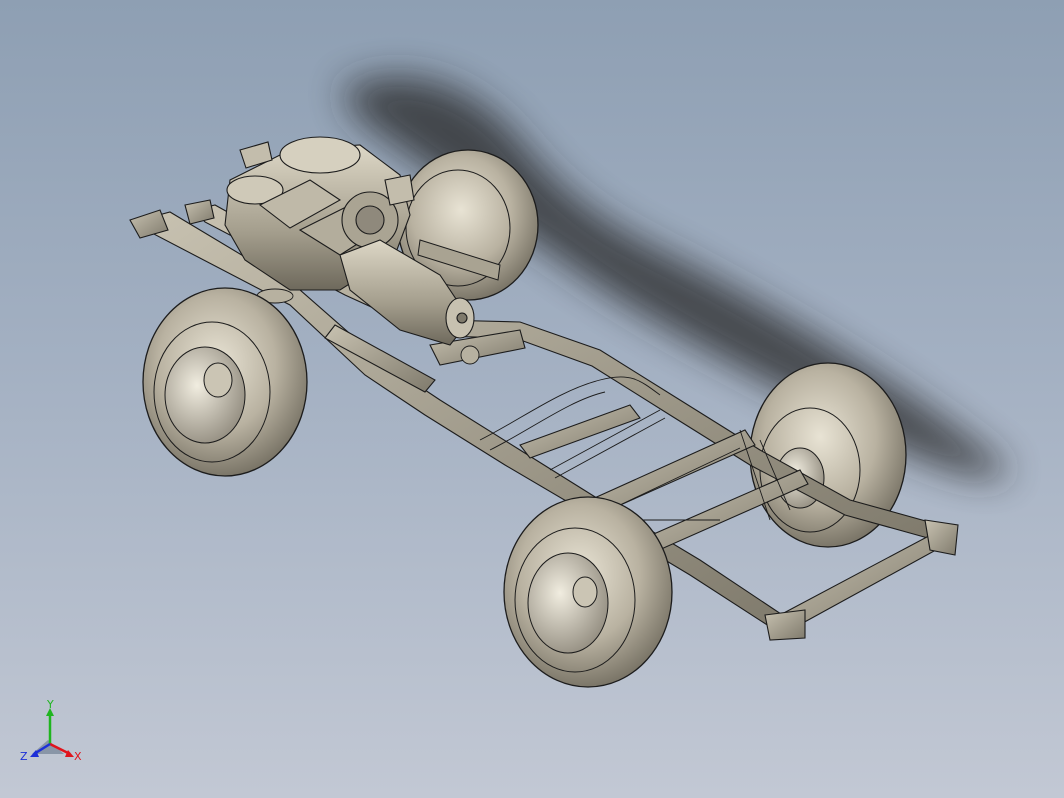 The width and height of the screenshot is (1064, 798). What do you see at coordinates (225, 382) in the screenshot?
I see `tire-rear-near` at bounding box center [225, 382].